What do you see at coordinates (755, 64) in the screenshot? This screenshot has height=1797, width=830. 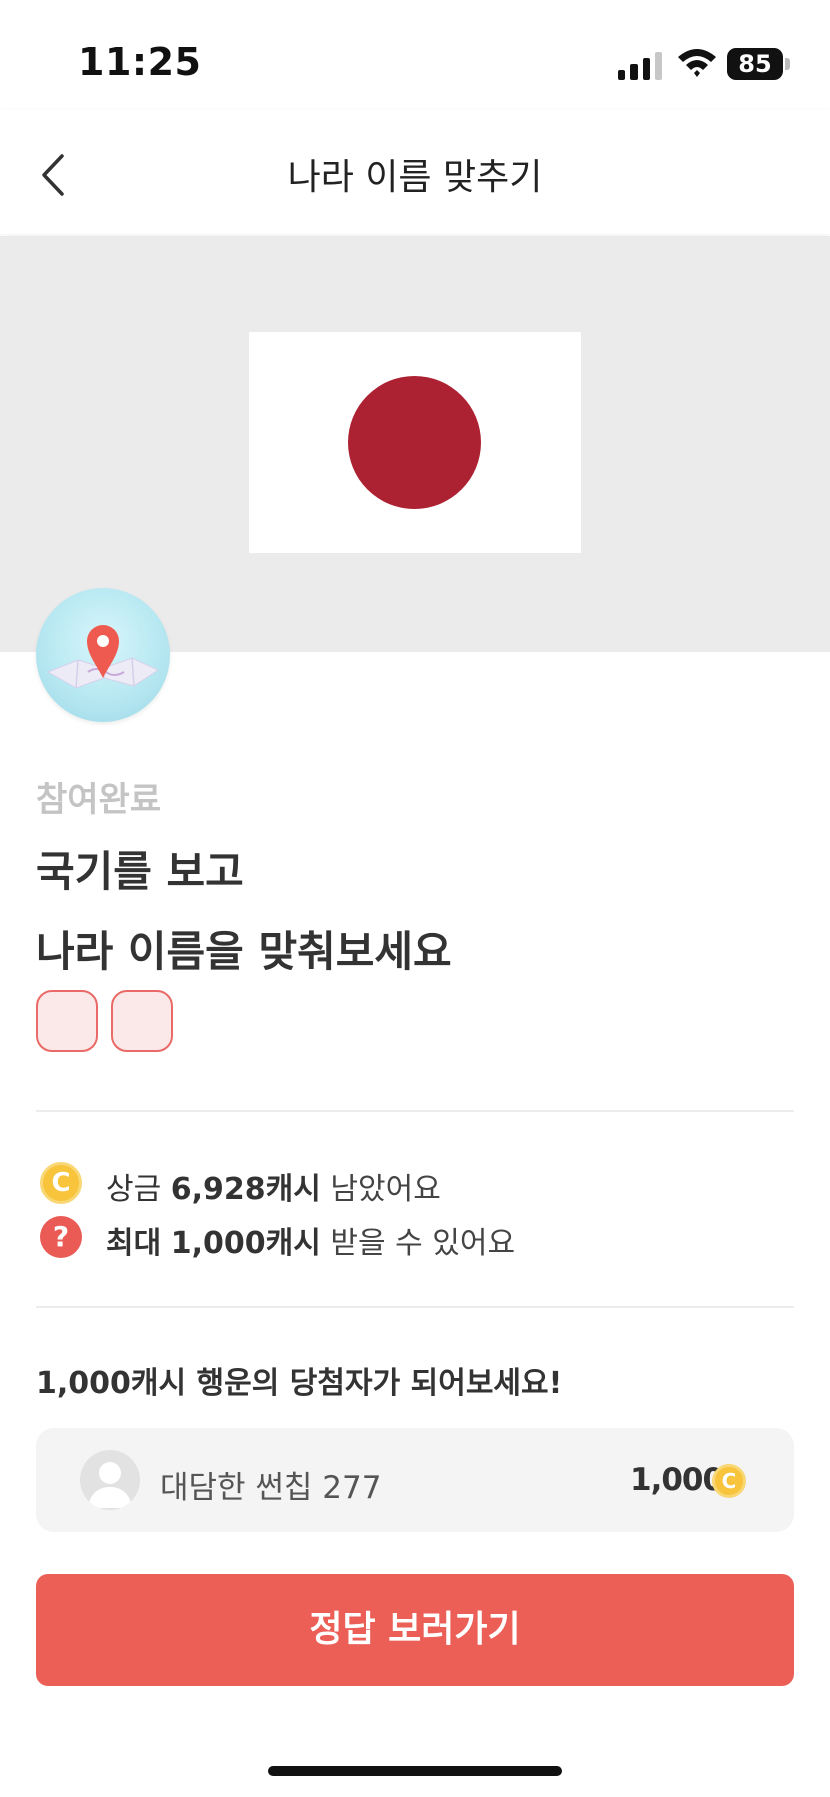 I see `battery-icon: 85` at bounding box center [755, 64].